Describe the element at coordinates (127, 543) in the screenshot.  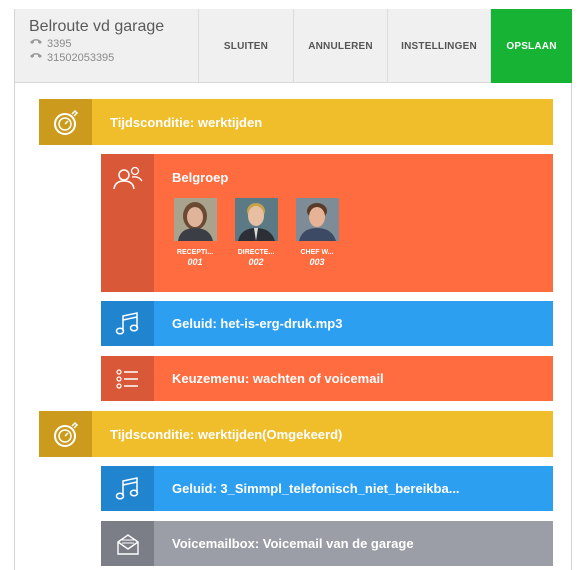
I see `voicemail-envelope-icon` at that location.